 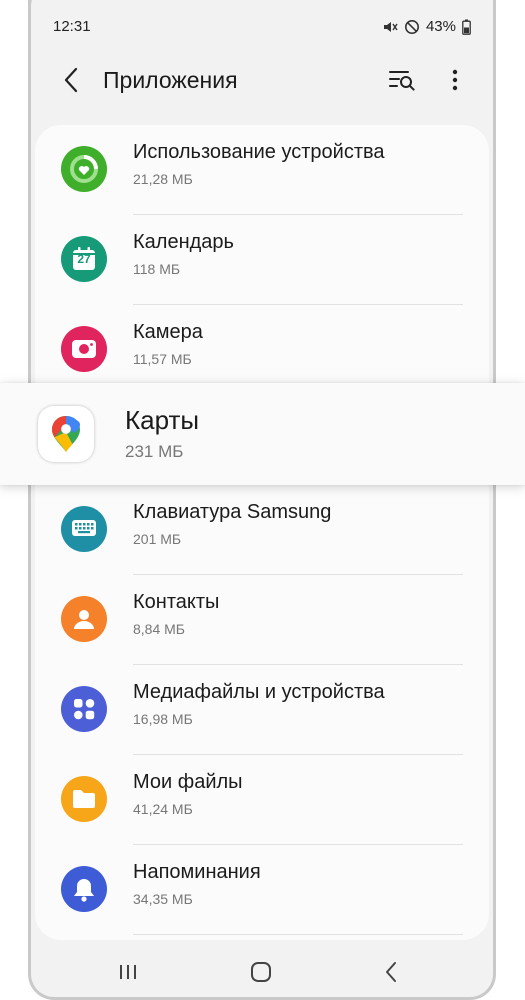 I want to click on more-options-button, so click(x=455, y=80).